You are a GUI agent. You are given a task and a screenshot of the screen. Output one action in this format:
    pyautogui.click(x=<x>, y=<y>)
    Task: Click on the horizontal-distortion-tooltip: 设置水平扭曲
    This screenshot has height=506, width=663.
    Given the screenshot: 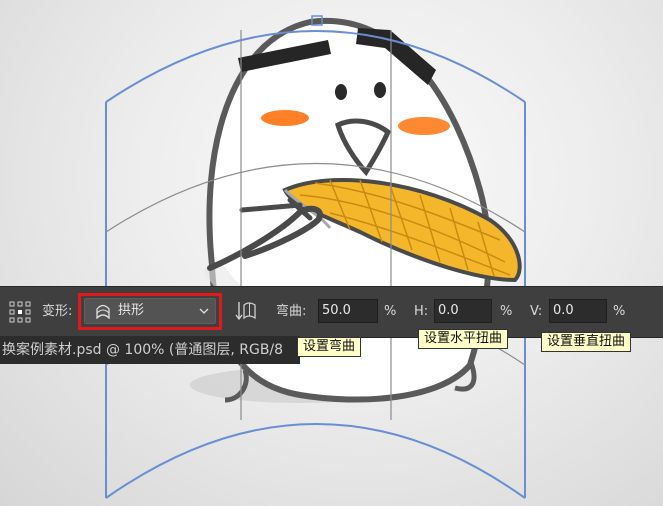 What is the action you would take?
    pyautogui.click(x=463, y=339)
    